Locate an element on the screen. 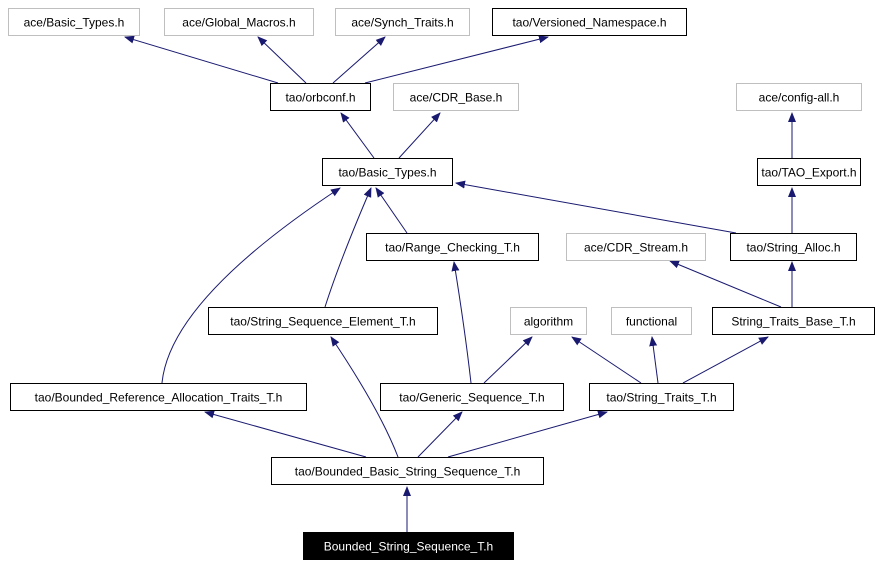  edge-tao-bounded-basic-string-sequence-to-tao-generic-sequence is located at coordinates (440, 434).